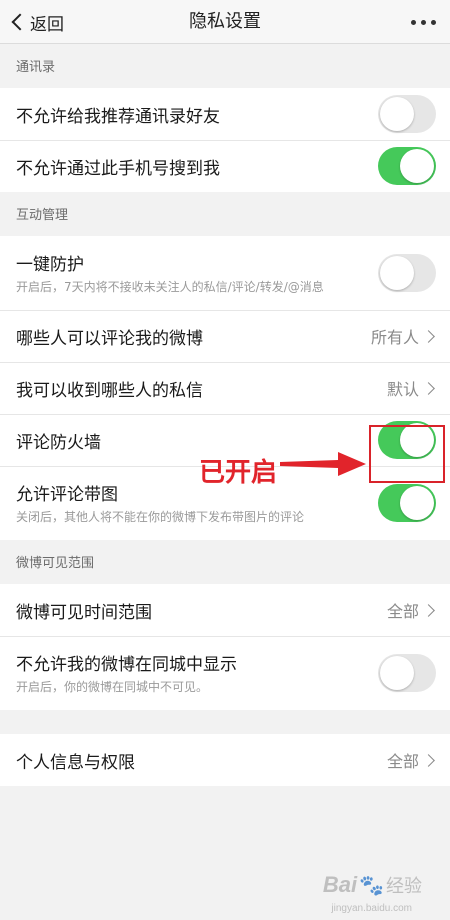 This screenshot has width=450, height=920. I want to click on chevron-left-icon, so click(20, 22).